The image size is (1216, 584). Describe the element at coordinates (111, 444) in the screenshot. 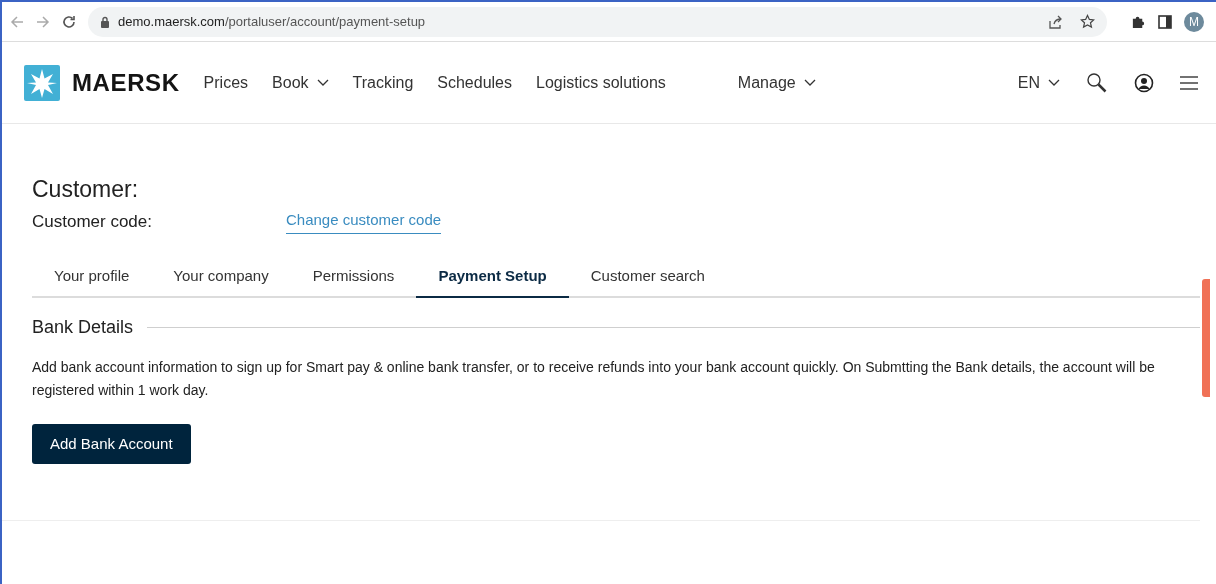

I see `add-bank-account-button: Add Bank Account` at that location.